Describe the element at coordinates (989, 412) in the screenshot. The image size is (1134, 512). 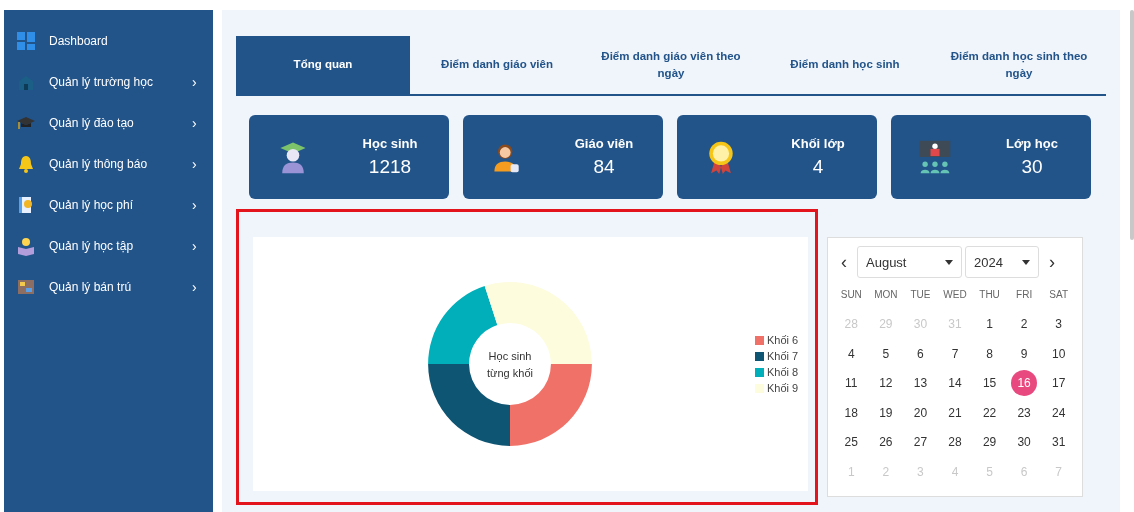
I see `calendar-day: 22` at that location.